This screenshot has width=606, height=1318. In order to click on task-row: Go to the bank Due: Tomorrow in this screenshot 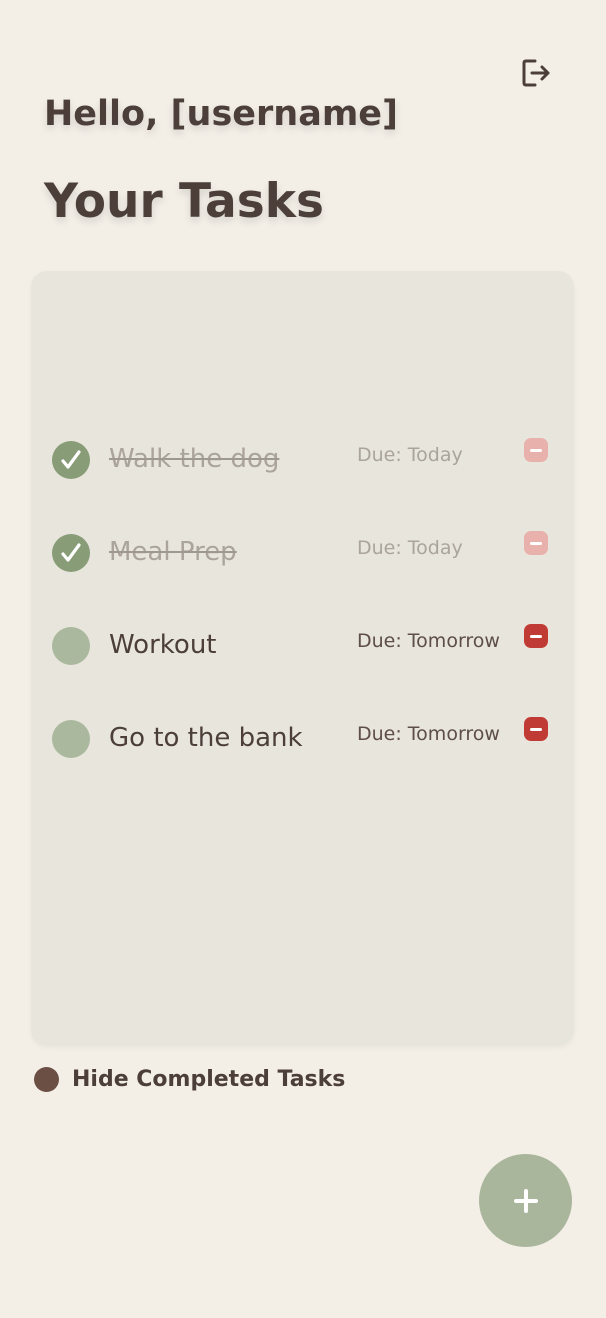, I will do `click(302, 739)`.